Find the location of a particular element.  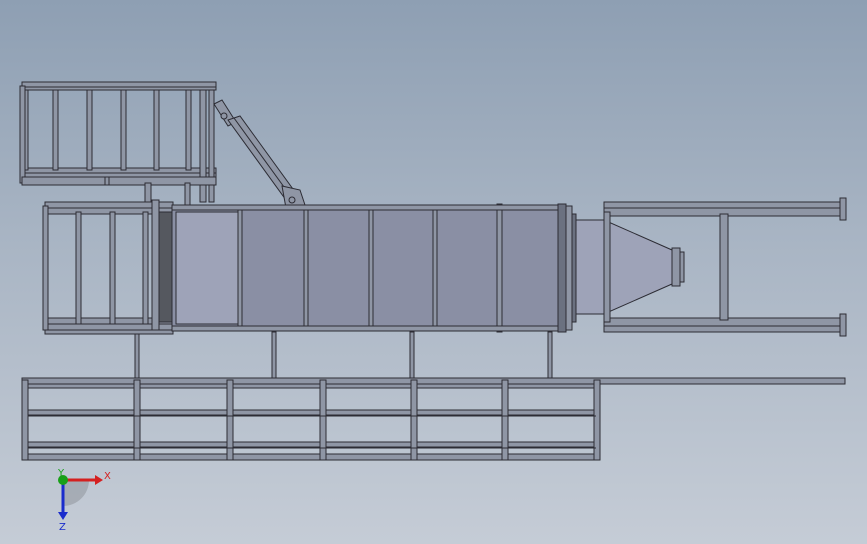

main-duct is located at coordinates (374, 268).